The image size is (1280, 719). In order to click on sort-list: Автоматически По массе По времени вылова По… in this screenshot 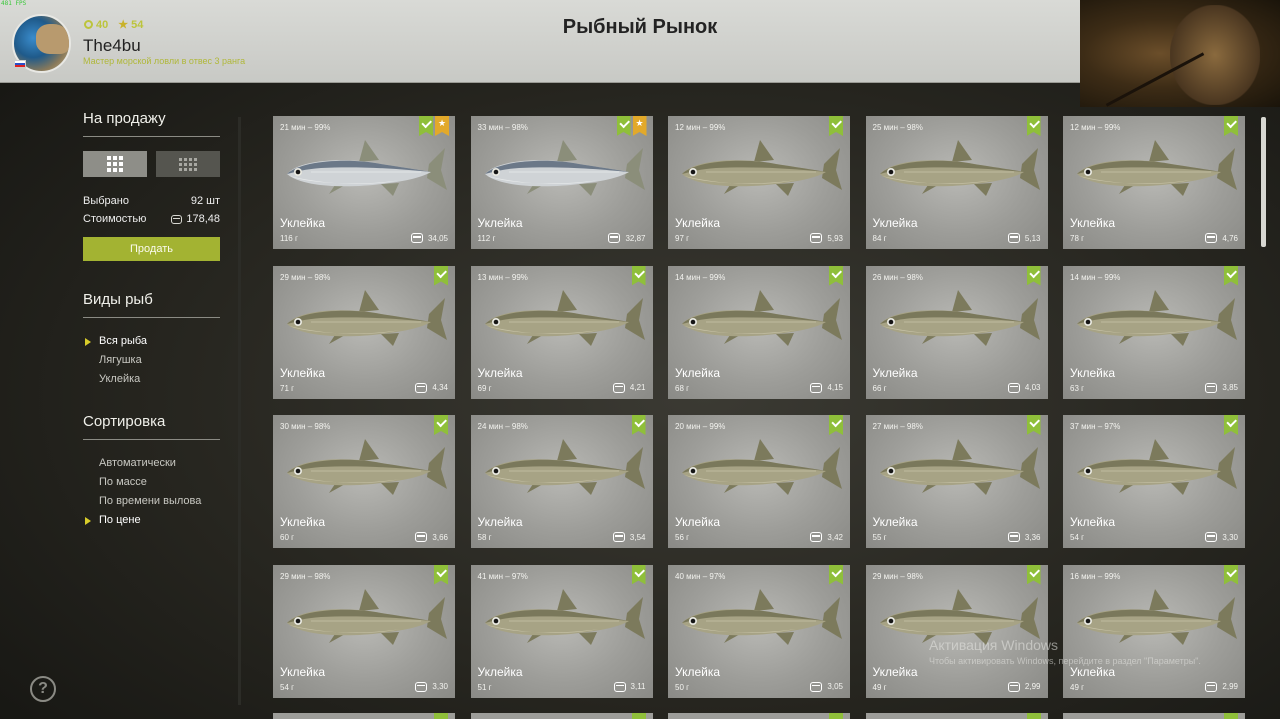, I will do `click(151, 492)`.